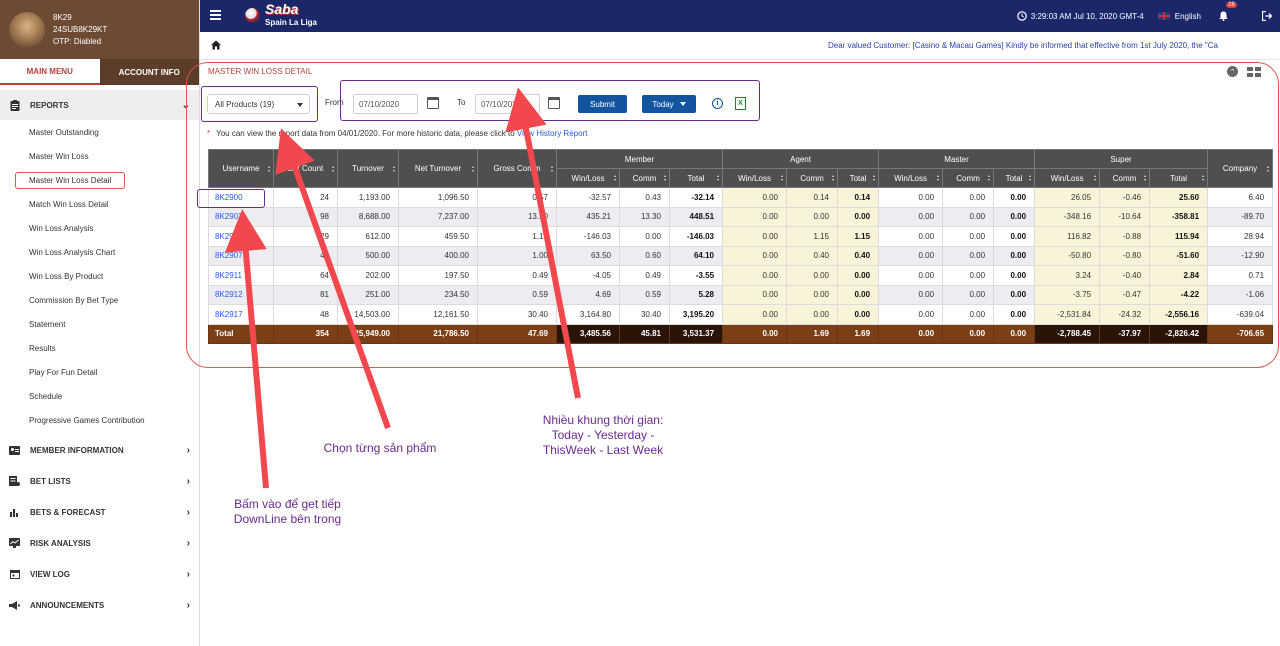 Image resolution: width=1280 pixels, height=646 pixels. What do you see at coordinates (1179, 16) in the screenshot?
I see `language-selector: English` at bounding box center [1179, 16].